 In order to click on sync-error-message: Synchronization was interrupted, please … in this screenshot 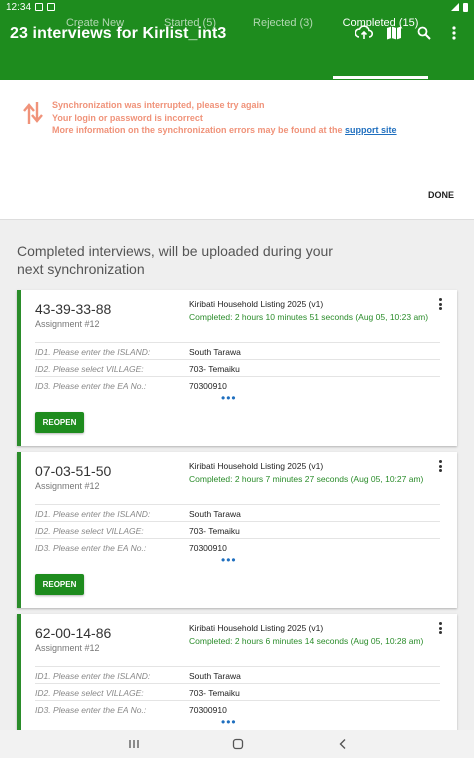, I will do `click(224, 118)`.